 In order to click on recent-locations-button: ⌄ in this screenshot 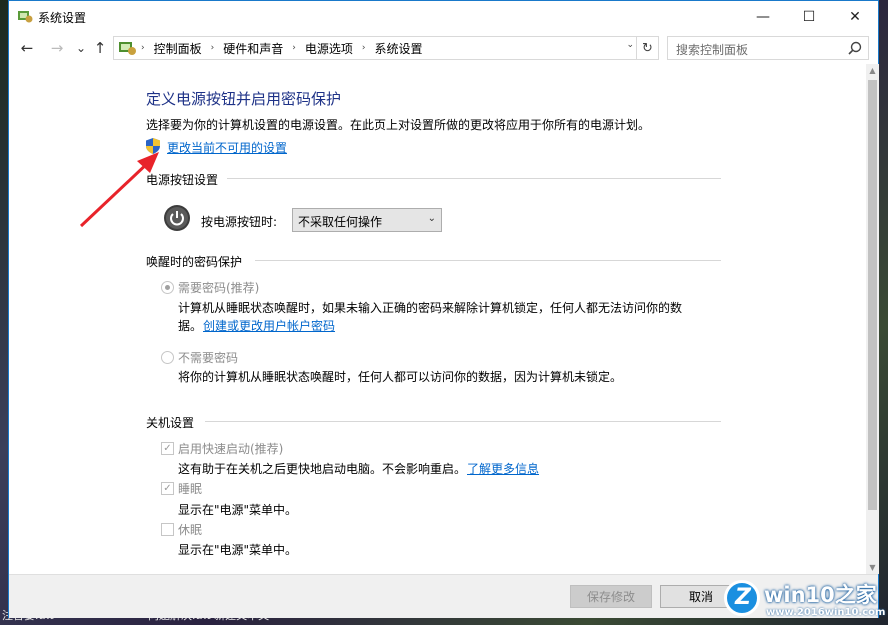, I will do `click(81, 48)`.